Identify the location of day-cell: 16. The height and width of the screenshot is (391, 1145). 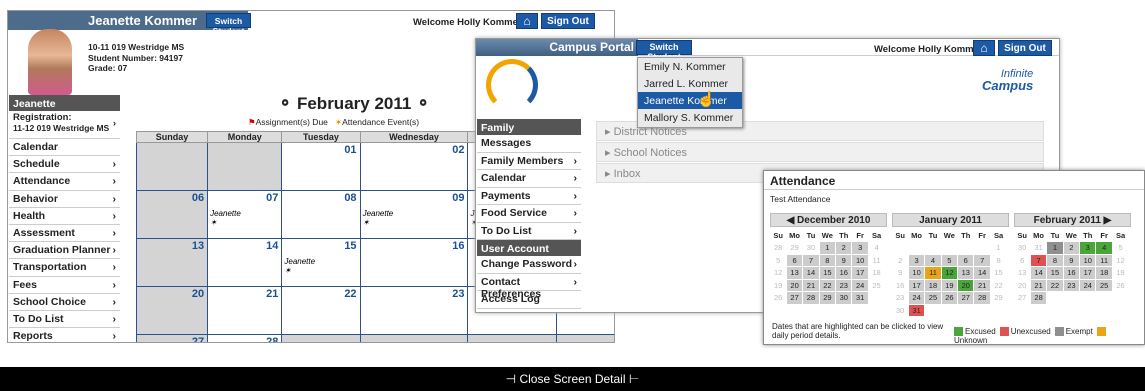
(844, 273).